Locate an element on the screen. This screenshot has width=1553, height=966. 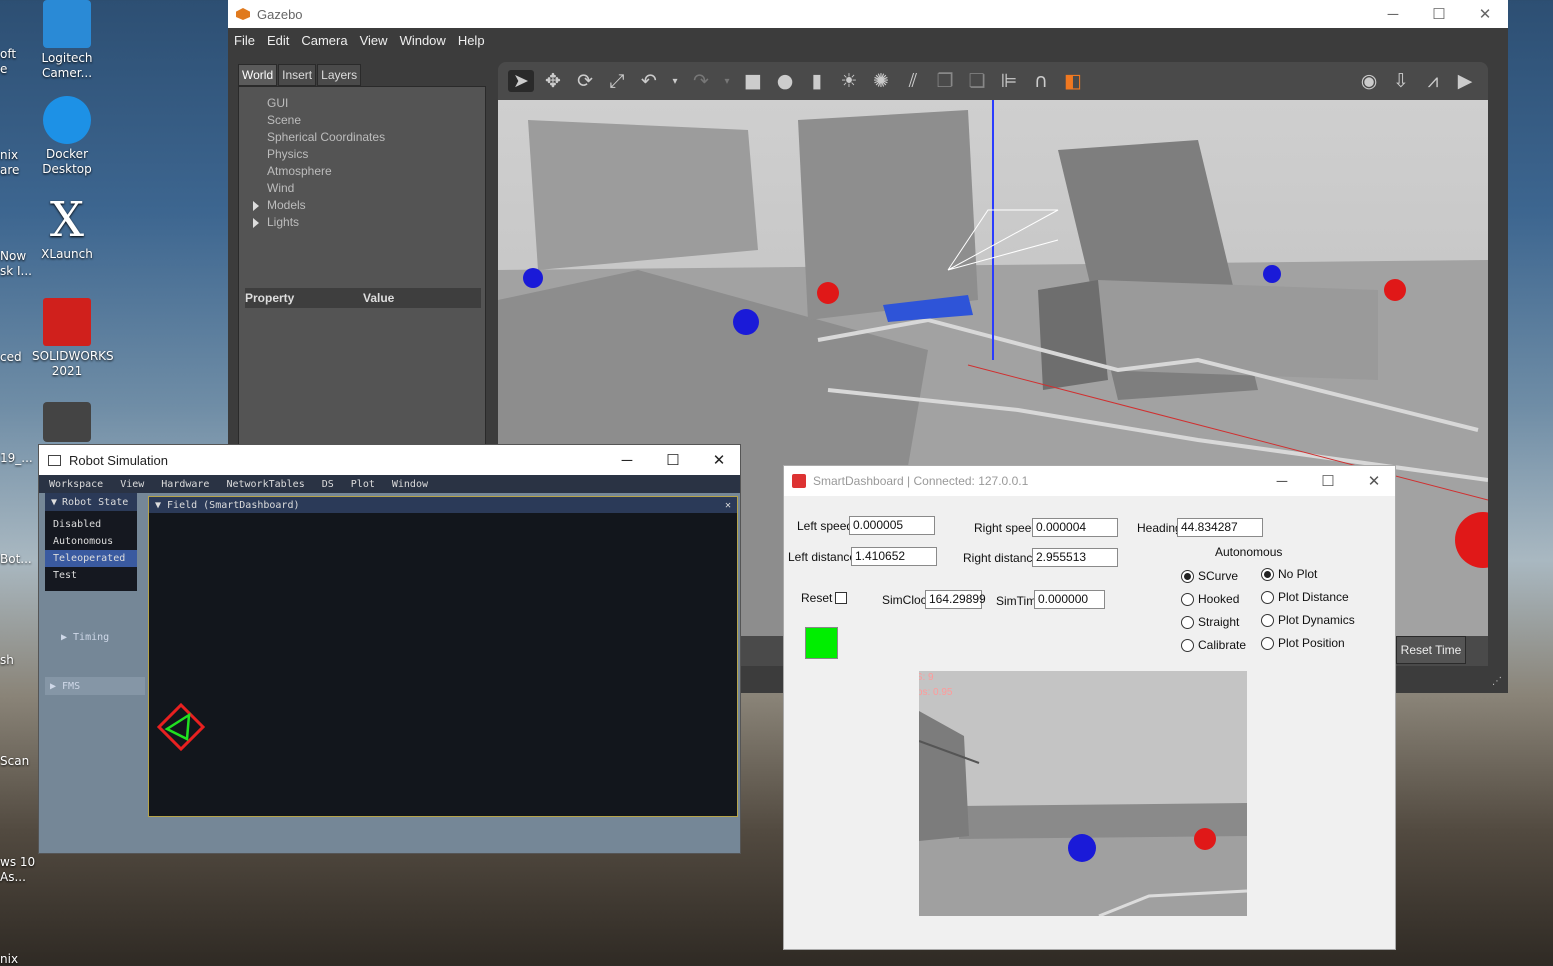
point-light-icon: ☀ is located at coordinates (849, 81).